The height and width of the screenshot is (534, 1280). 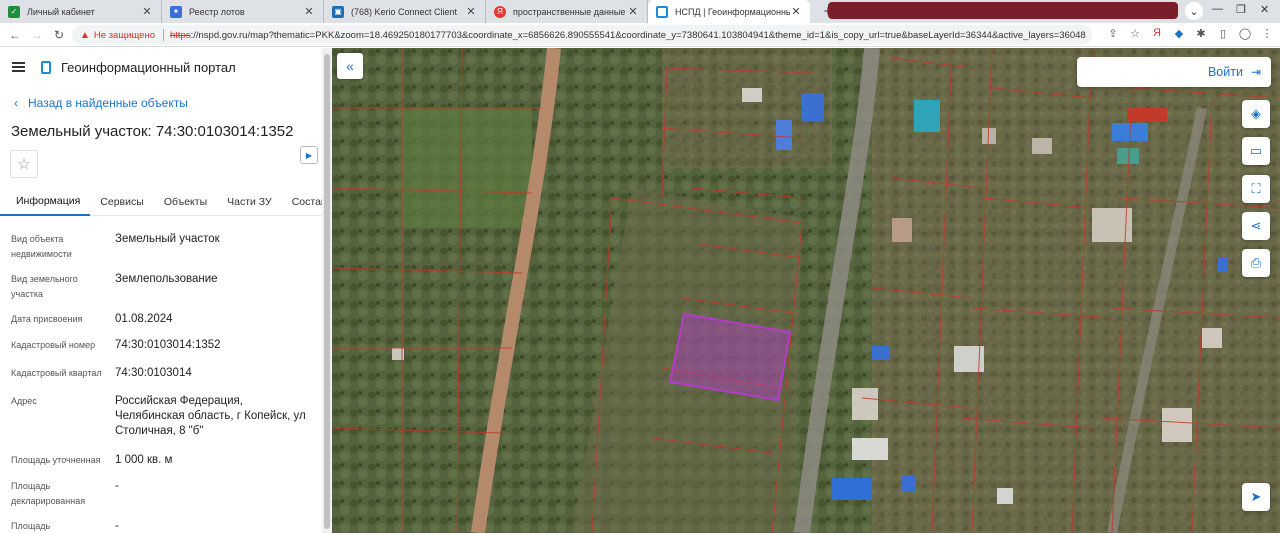 What do you see at coordinates (152, 131) in the screenshot?
I see `page-title: Земельный участок: 74:30:0103014:1352` at bounding box center [152, 131].